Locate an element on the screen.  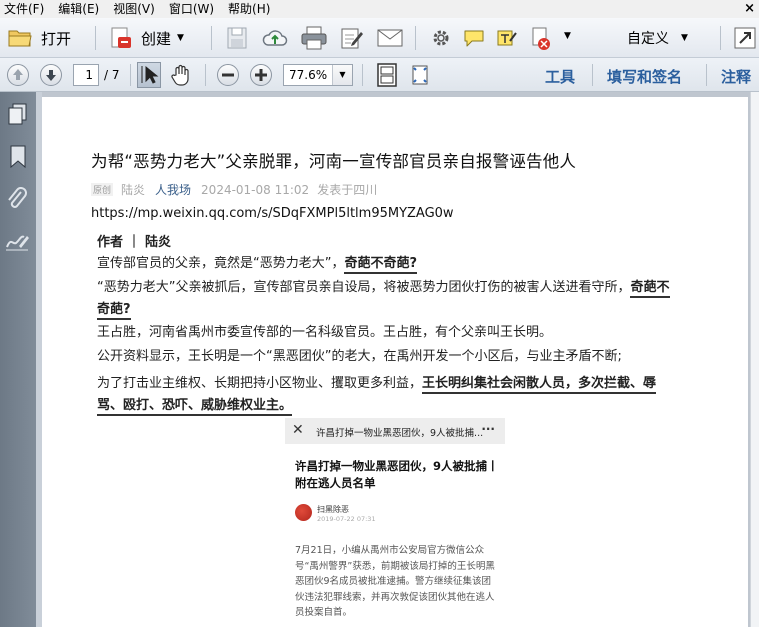
close-icon: × is located at coordinates (749, 9).